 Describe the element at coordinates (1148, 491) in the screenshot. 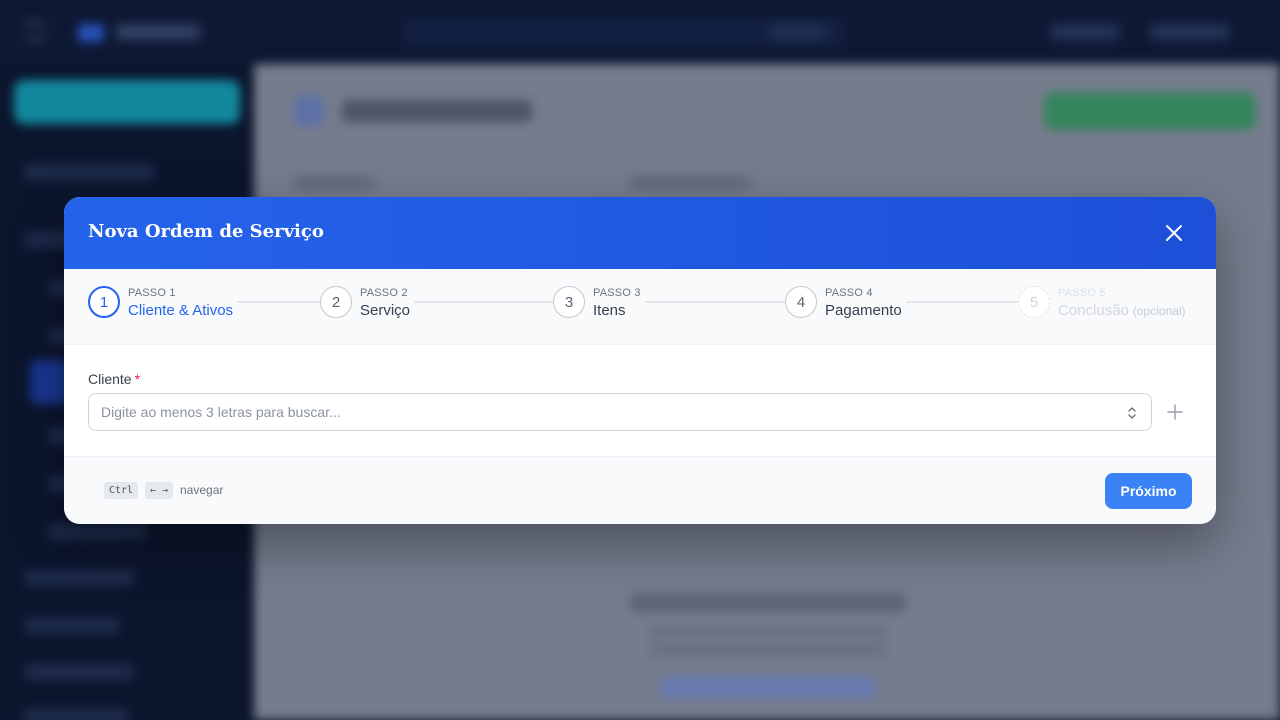

I see `next-button: Próximo` at that location.